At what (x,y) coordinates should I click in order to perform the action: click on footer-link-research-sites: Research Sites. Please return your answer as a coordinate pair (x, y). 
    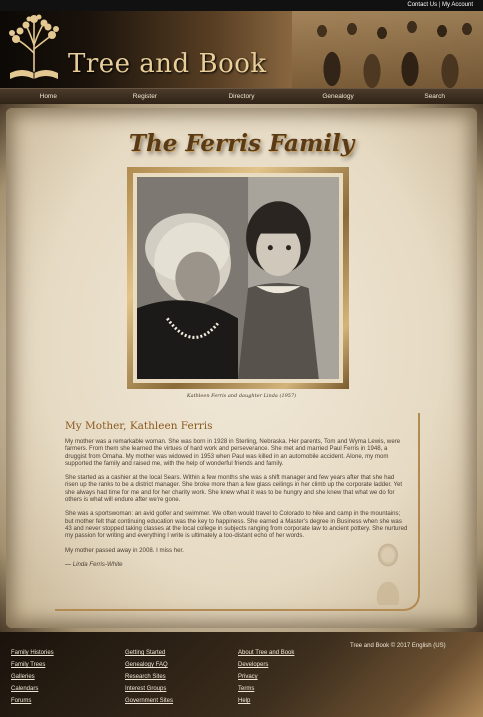
    Looking at the image, I should click on (149, 677).